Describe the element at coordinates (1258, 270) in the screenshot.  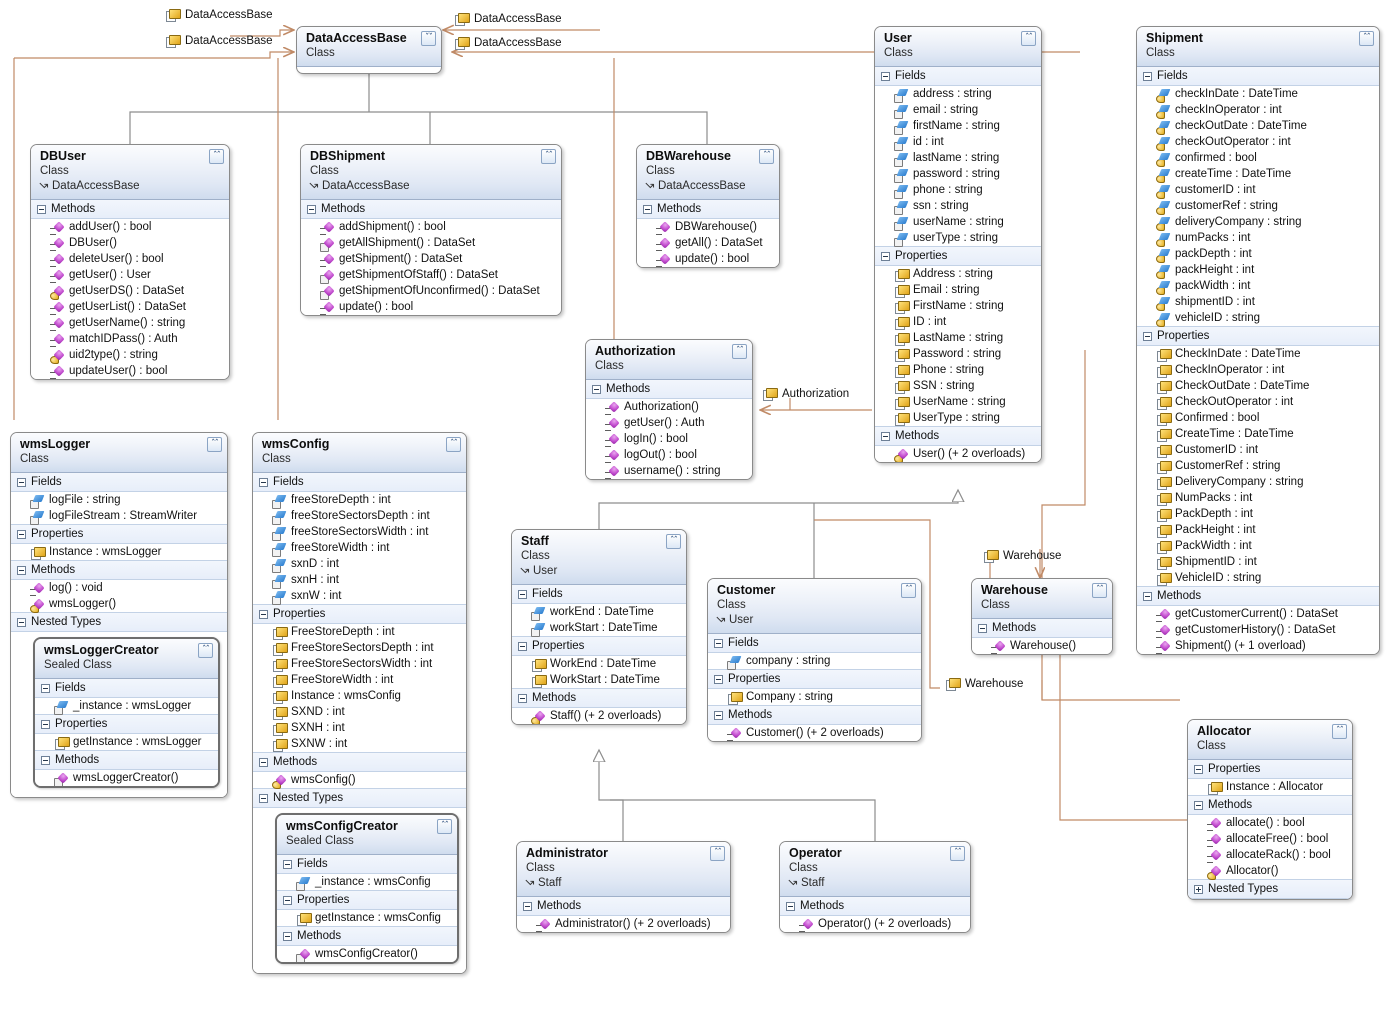
I see `member-row: packHeight : int` at that location.